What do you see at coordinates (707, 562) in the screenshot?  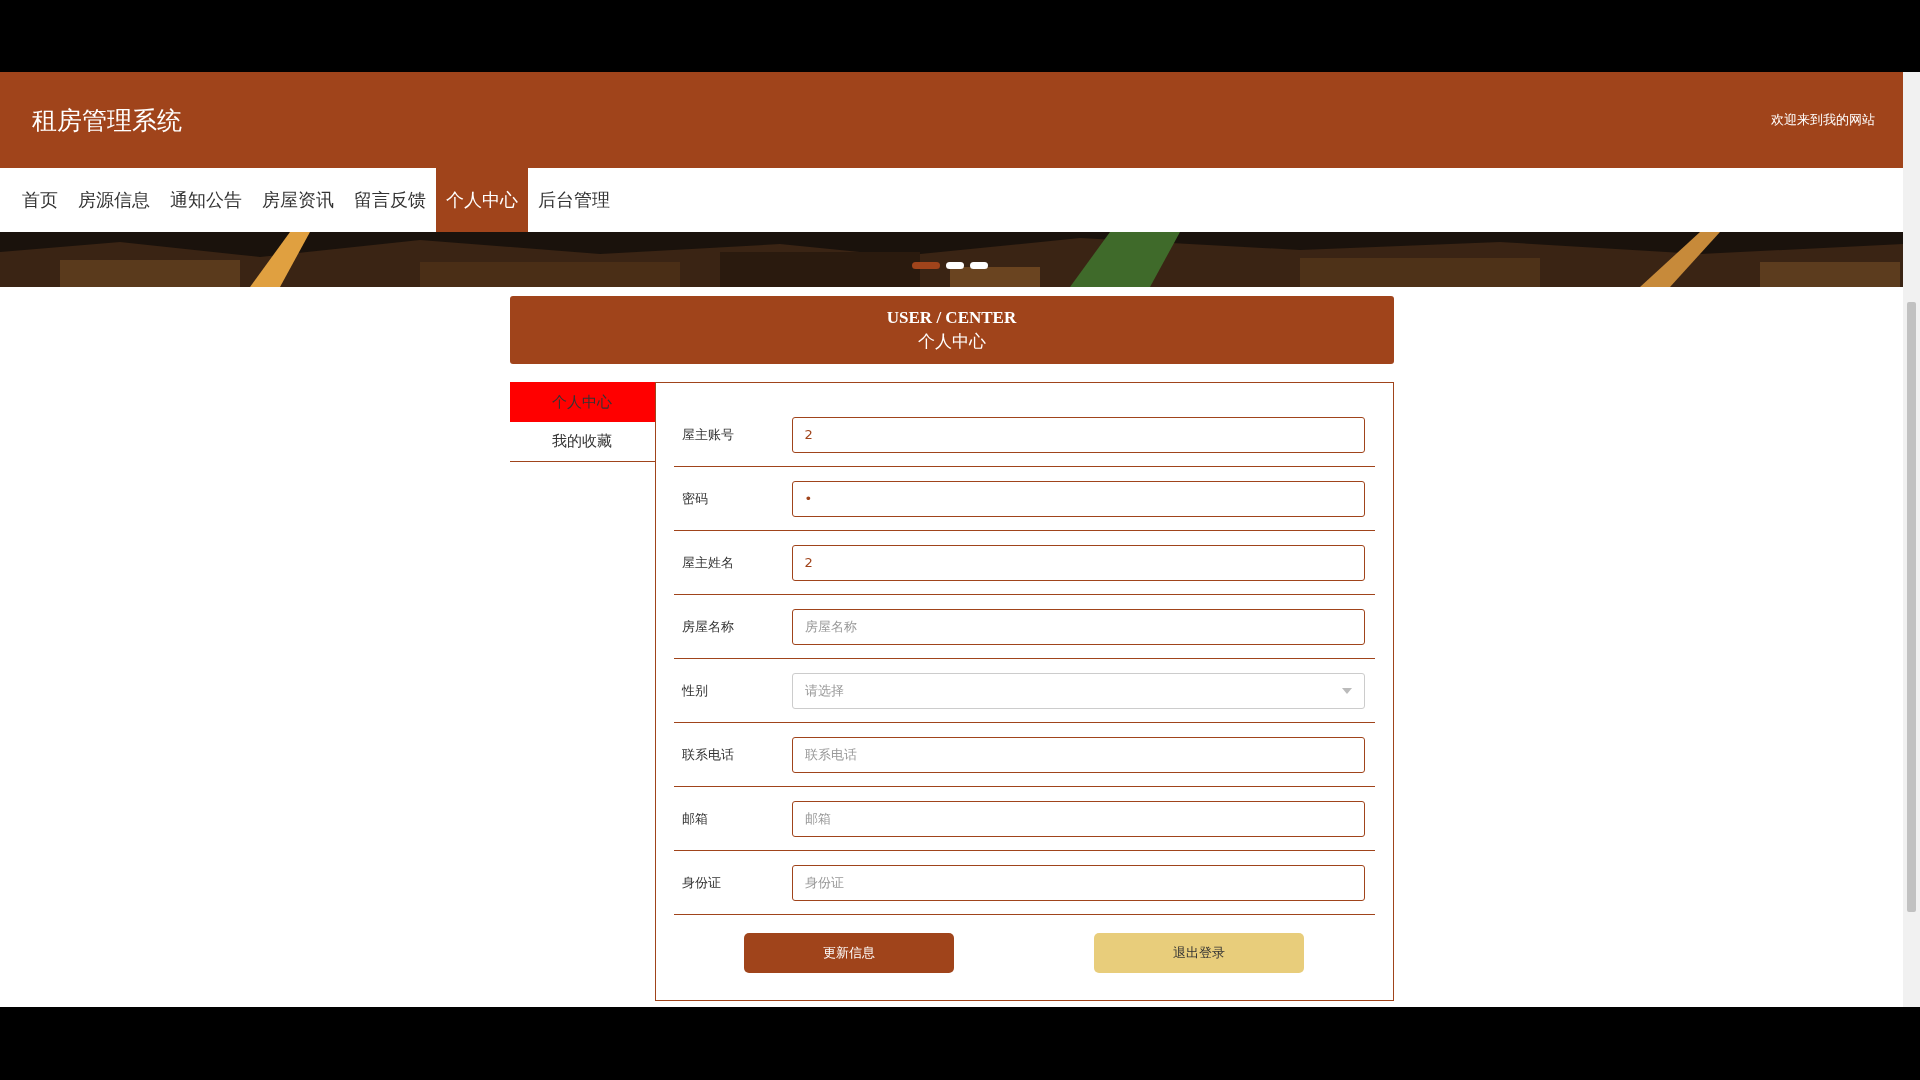 I see `field-label: 屋主姓名` at bounding box center [707, 562].